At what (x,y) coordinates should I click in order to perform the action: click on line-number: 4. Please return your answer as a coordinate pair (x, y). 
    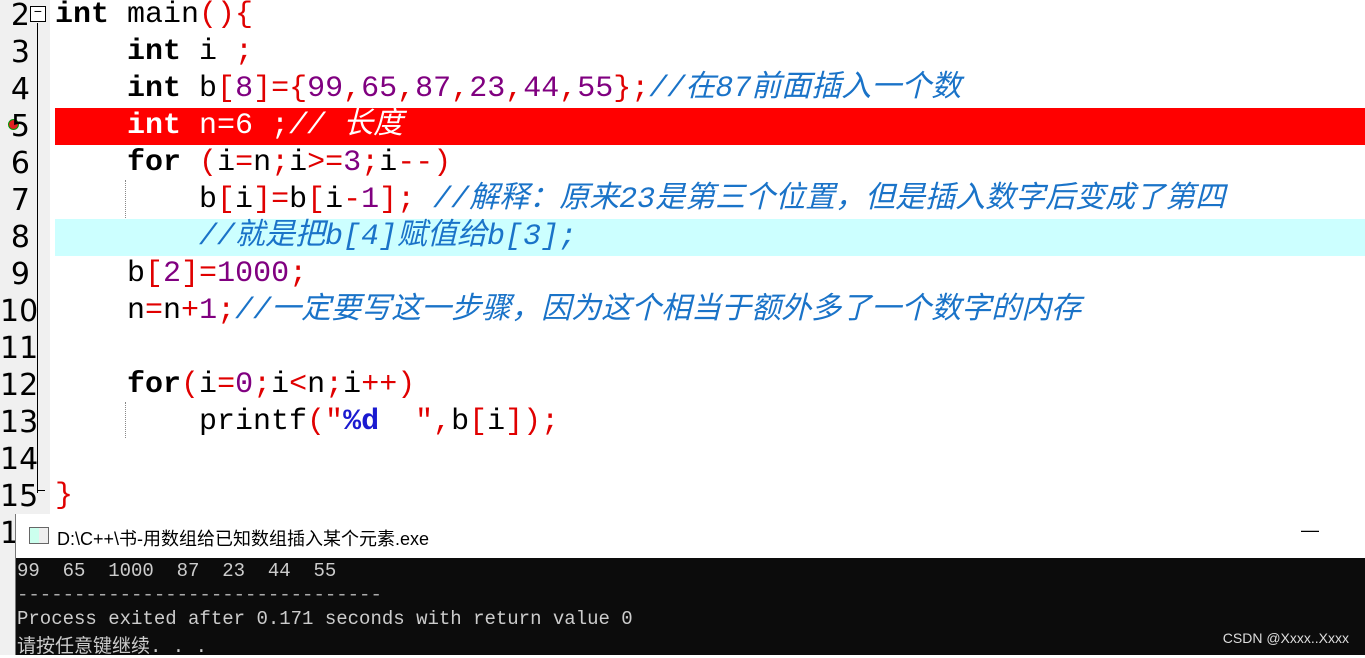
    Looking at the image, I should click on (20, 89).